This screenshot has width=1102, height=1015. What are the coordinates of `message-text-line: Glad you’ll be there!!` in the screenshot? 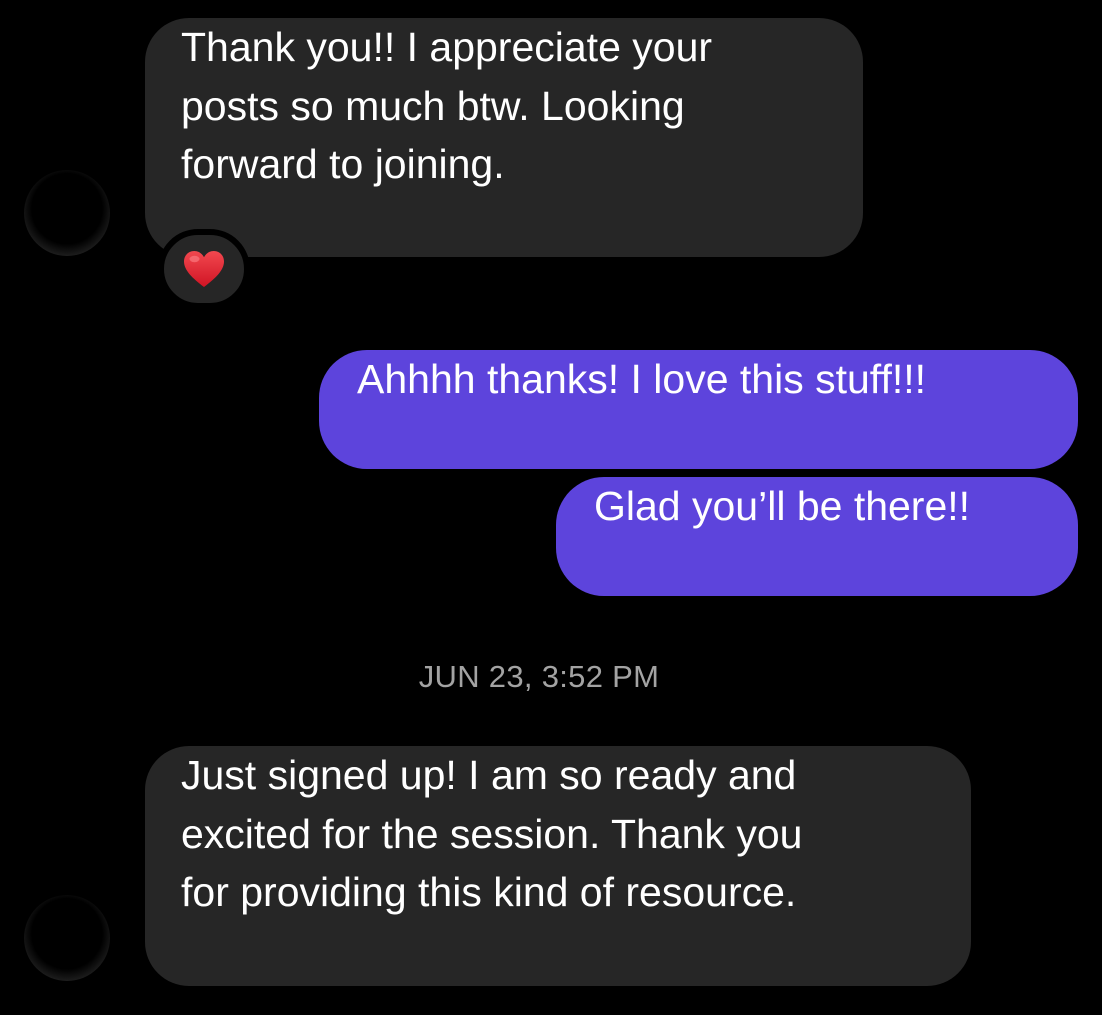 It's located at (782, 506).